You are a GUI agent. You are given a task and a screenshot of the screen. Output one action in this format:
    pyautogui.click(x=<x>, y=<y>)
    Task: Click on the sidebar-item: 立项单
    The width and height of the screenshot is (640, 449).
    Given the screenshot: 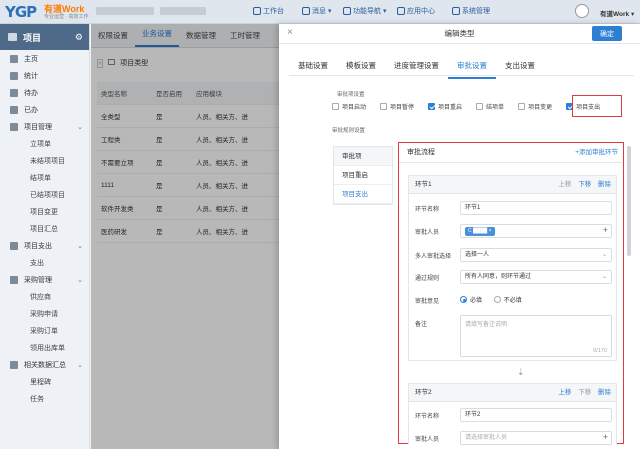 What is the action you would take?
    pyautogui.click(x=44, y=143)
    